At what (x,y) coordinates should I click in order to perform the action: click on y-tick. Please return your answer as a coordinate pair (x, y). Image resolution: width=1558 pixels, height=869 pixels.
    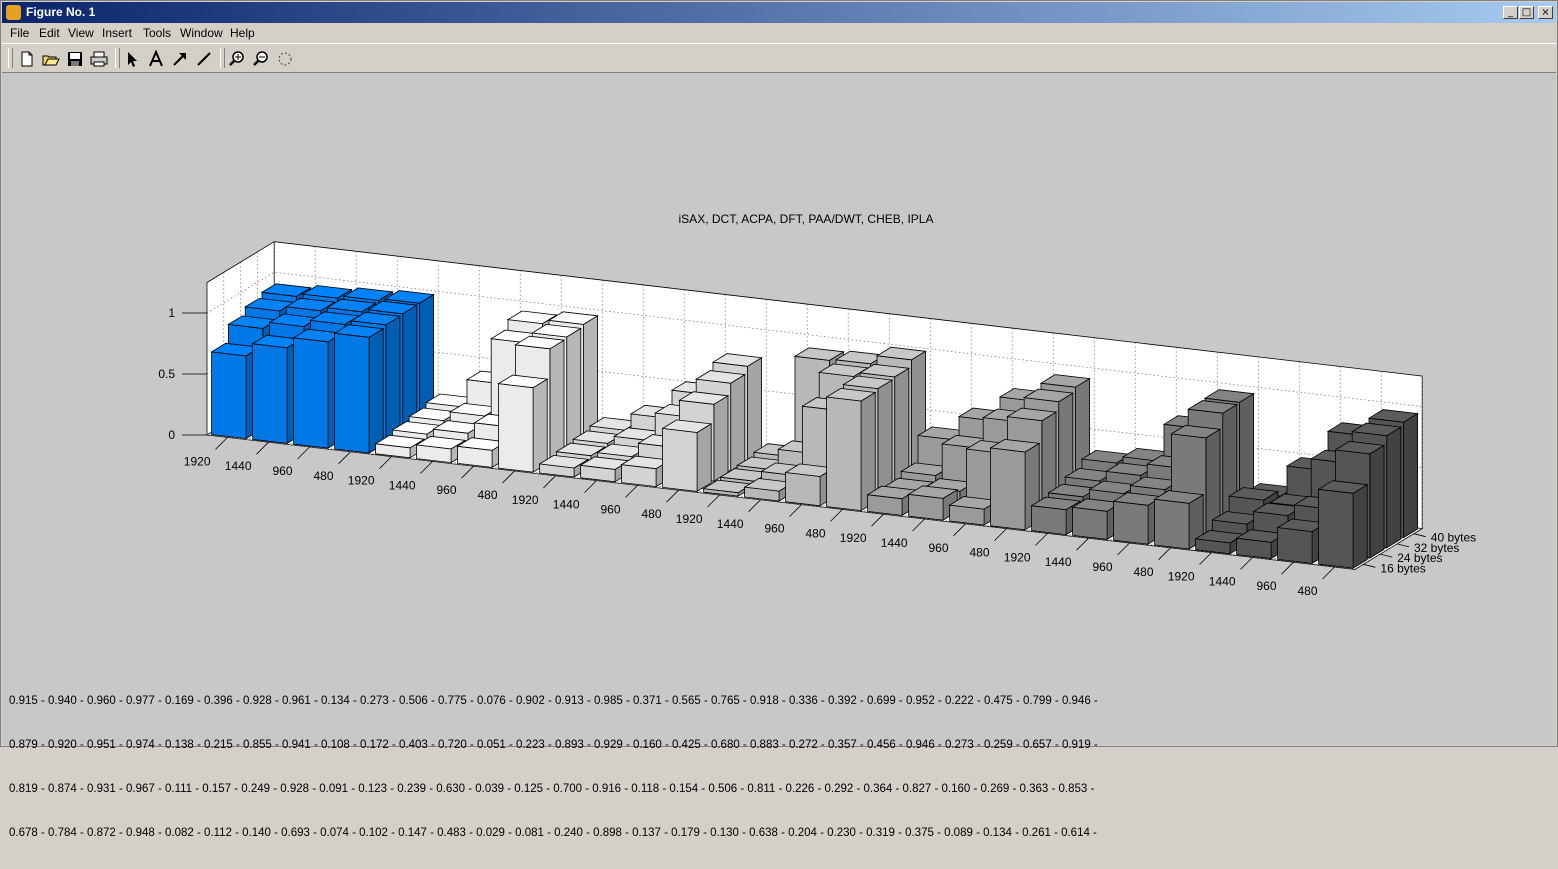
    Looking at the image, I should click on (1403, 545).